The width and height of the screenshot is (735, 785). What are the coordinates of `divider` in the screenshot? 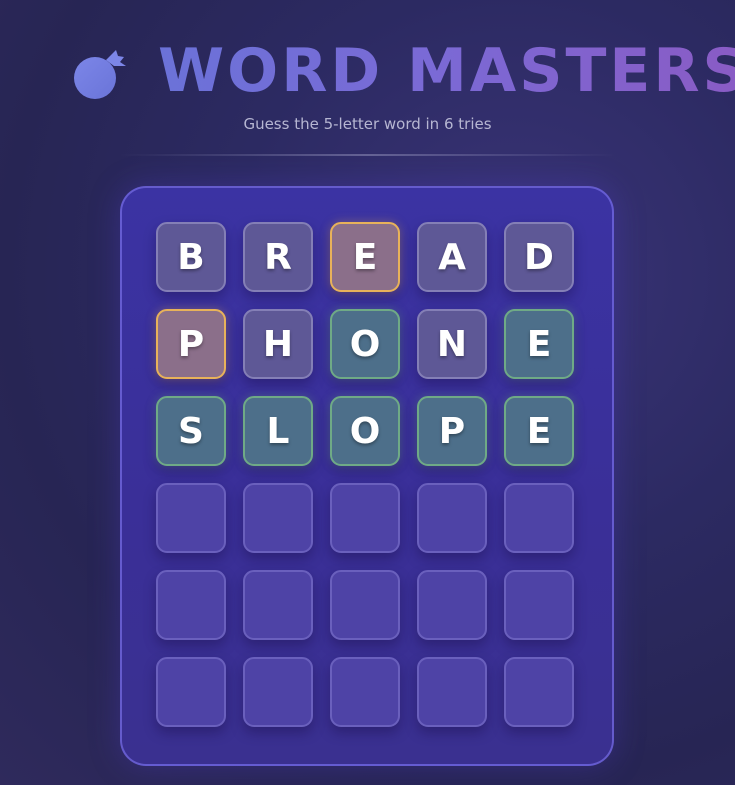 It's located at (367, 155).